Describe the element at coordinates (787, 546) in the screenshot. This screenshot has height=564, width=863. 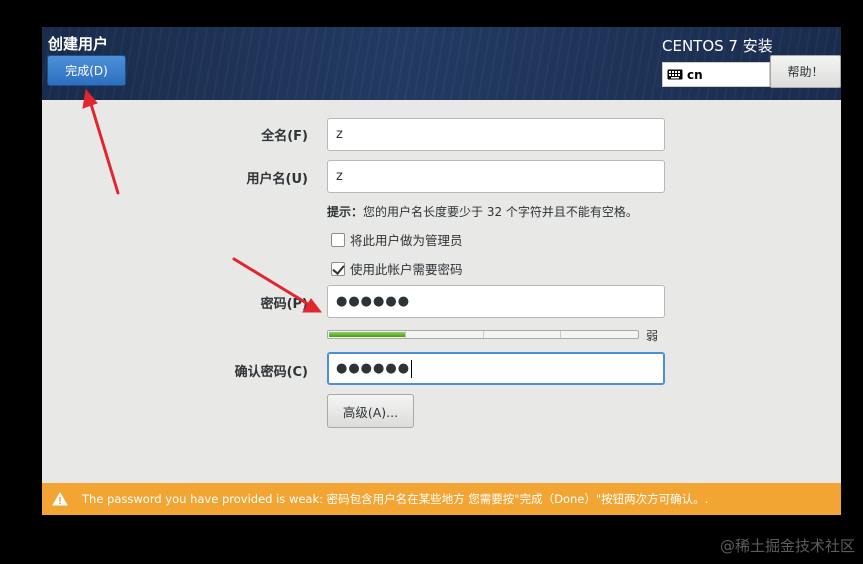
I see `watermark: @稀土掘金技术社区` at that location.